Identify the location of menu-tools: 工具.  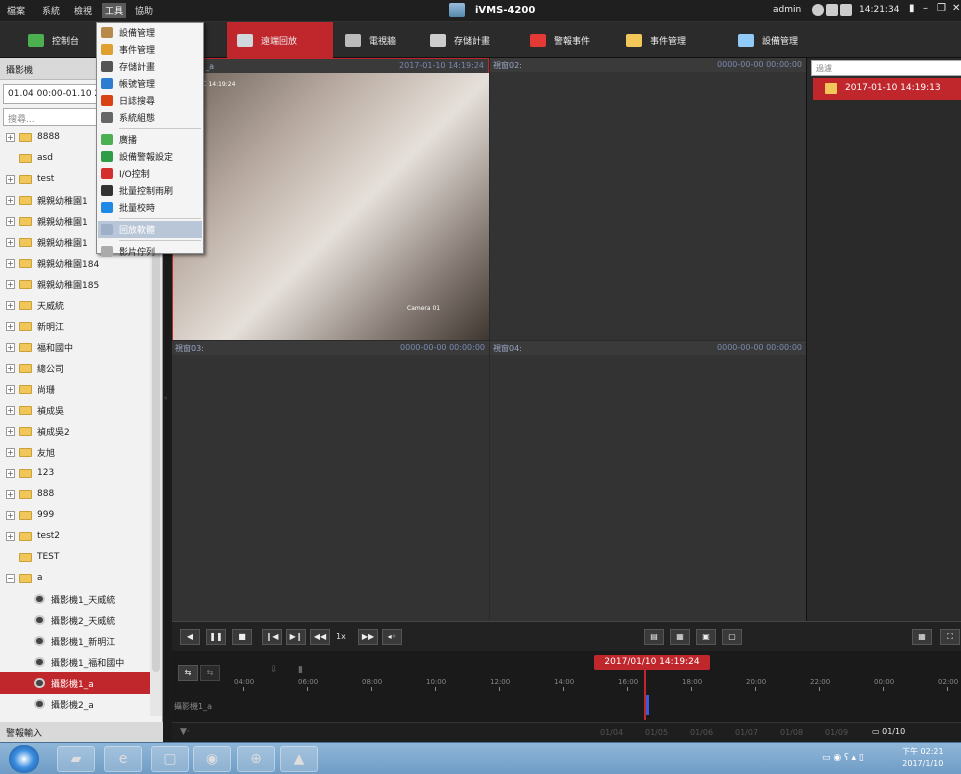
(114, 10).